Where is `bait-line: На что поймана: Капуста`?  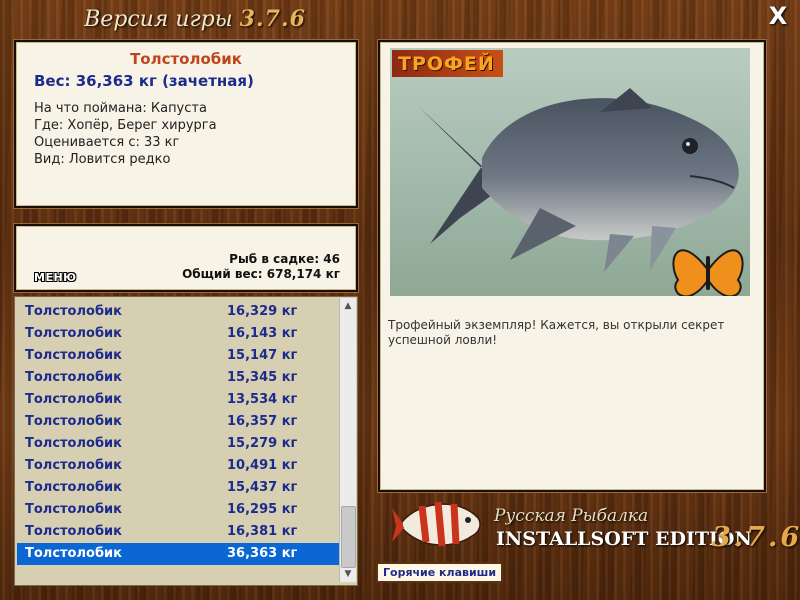
bait-line: На что поймана: Капуста is located at coordinates (120, 108).